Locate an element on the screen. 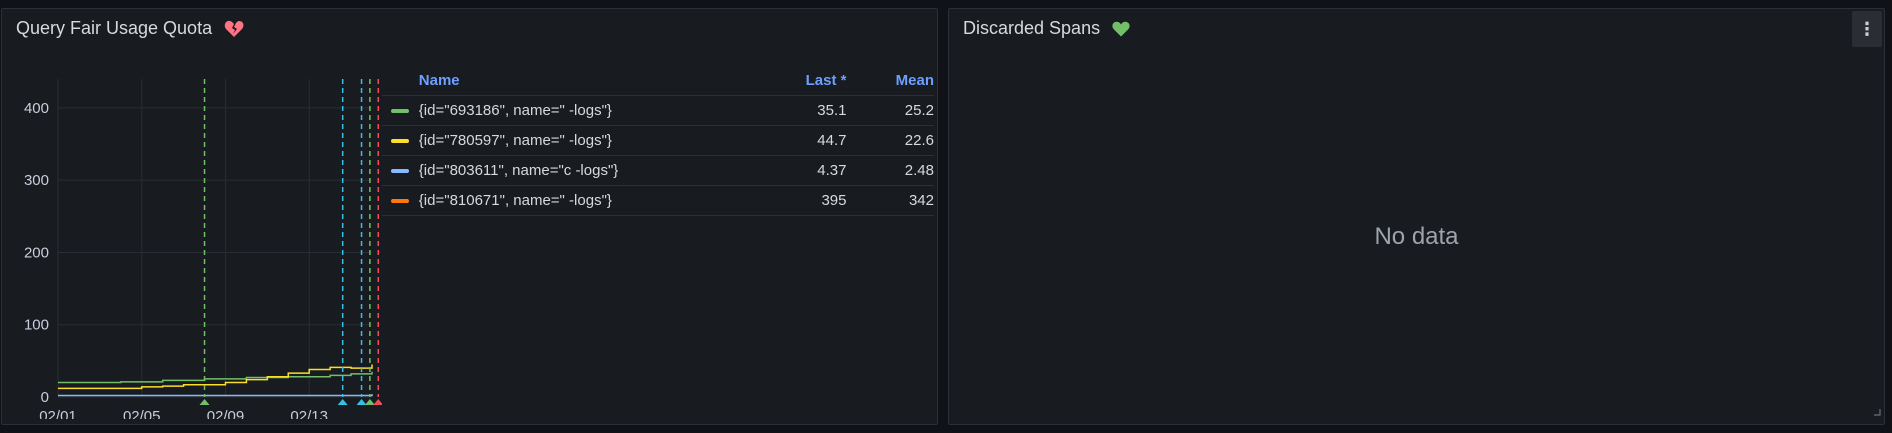 This screenshot has height=433, width=1892. legend-row: {id="693186", name=" -logs"} 35.1 25.2 is located at coordinates (658, 111).